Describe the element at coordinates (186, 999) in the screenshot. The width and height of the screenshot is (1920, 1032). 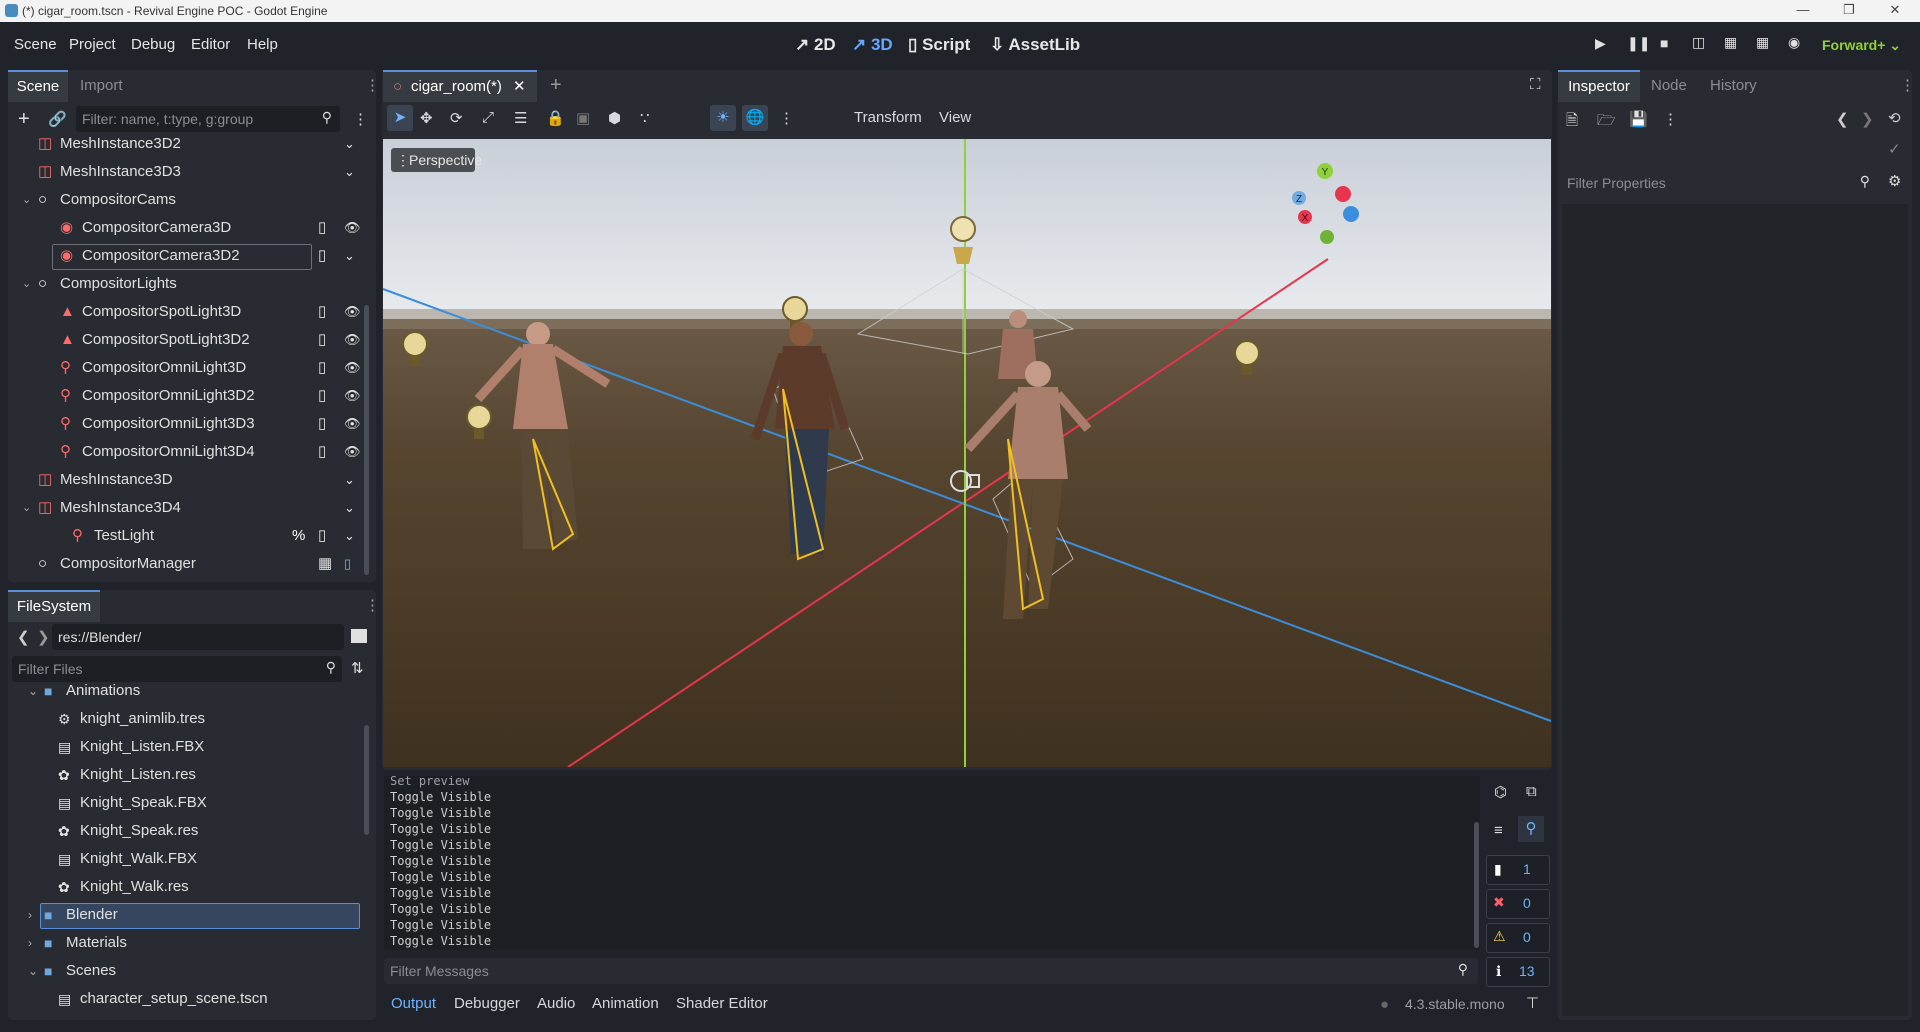
I see `fs-file-row: ▤ character_setup_scene.tscn` at that location.